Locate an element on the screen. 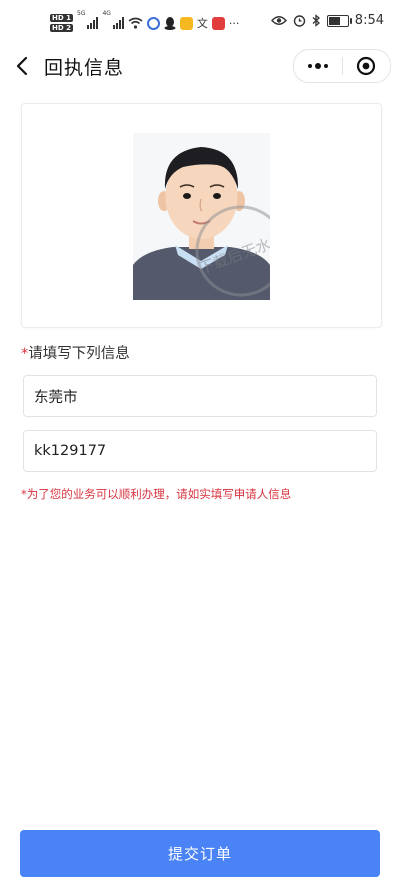  hd-badge-1: HD 1 is located at coordinates (61, 18).